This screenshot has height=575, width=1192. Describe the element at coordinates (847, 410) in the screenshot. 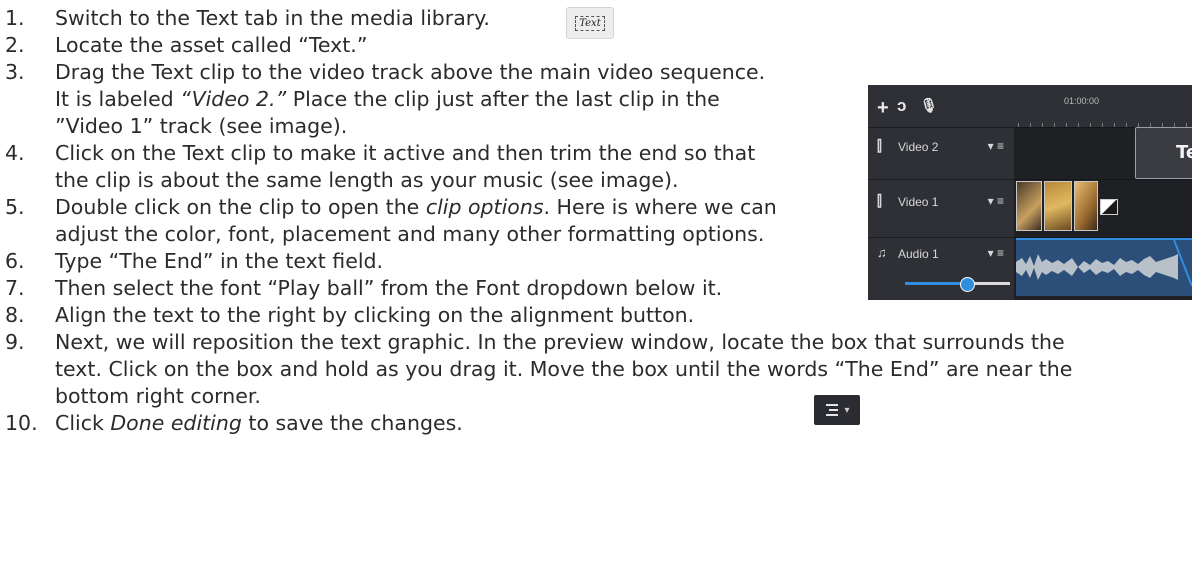

I see `chevron-down-icon: ▾` at that location.